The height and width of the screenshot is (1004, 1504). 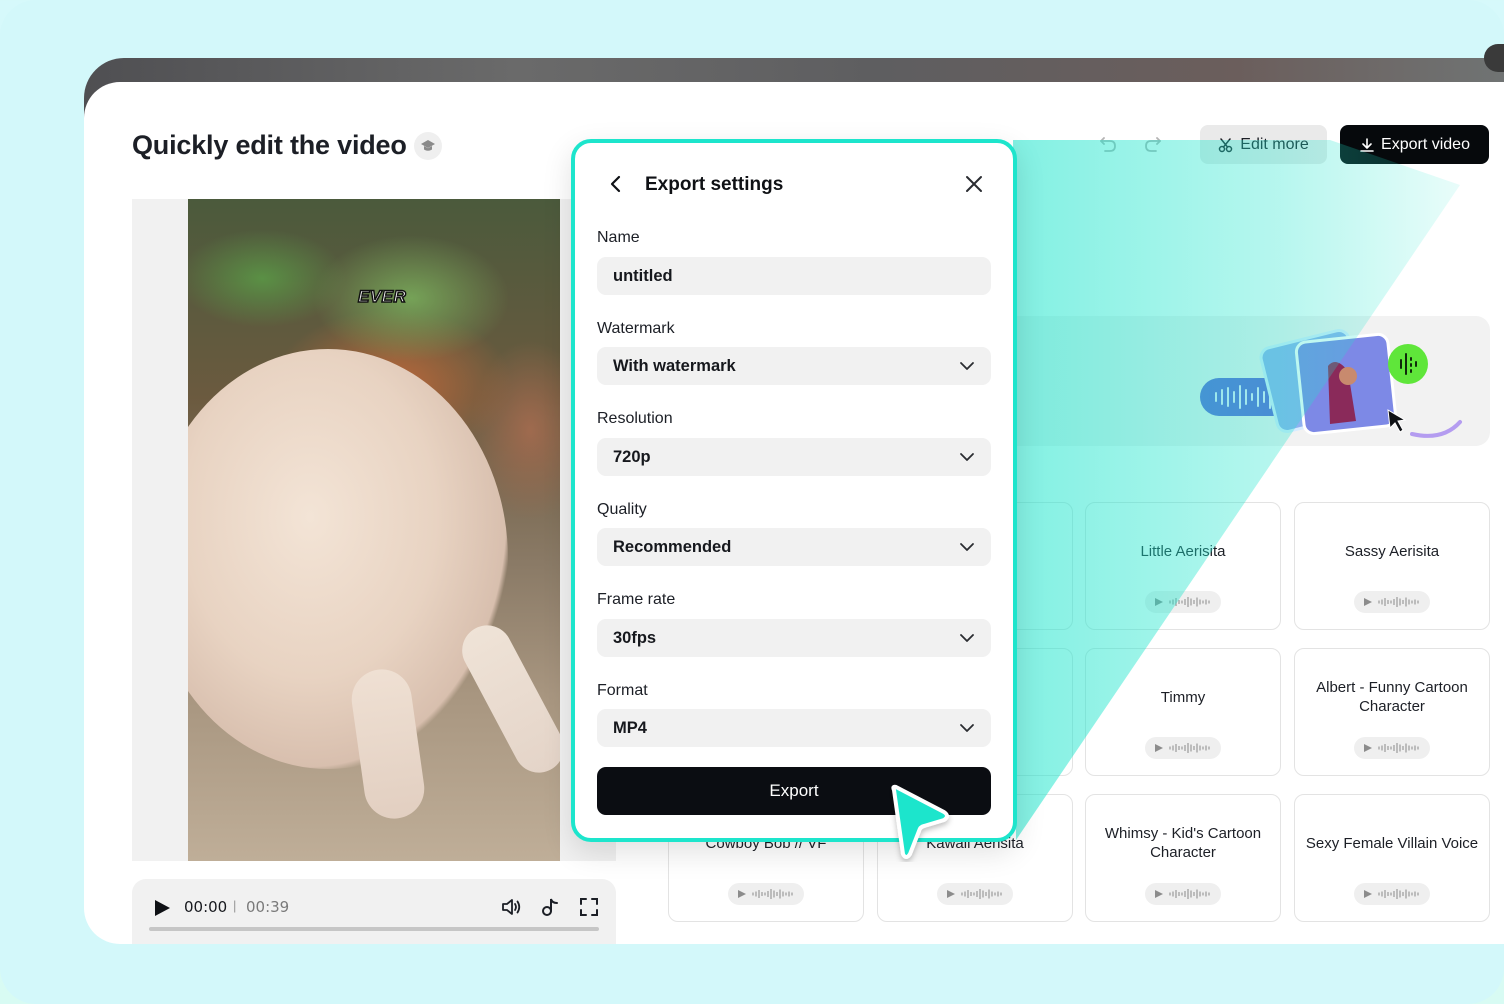 I want to click on quality-label: Quality, so click(x=622, y=509).